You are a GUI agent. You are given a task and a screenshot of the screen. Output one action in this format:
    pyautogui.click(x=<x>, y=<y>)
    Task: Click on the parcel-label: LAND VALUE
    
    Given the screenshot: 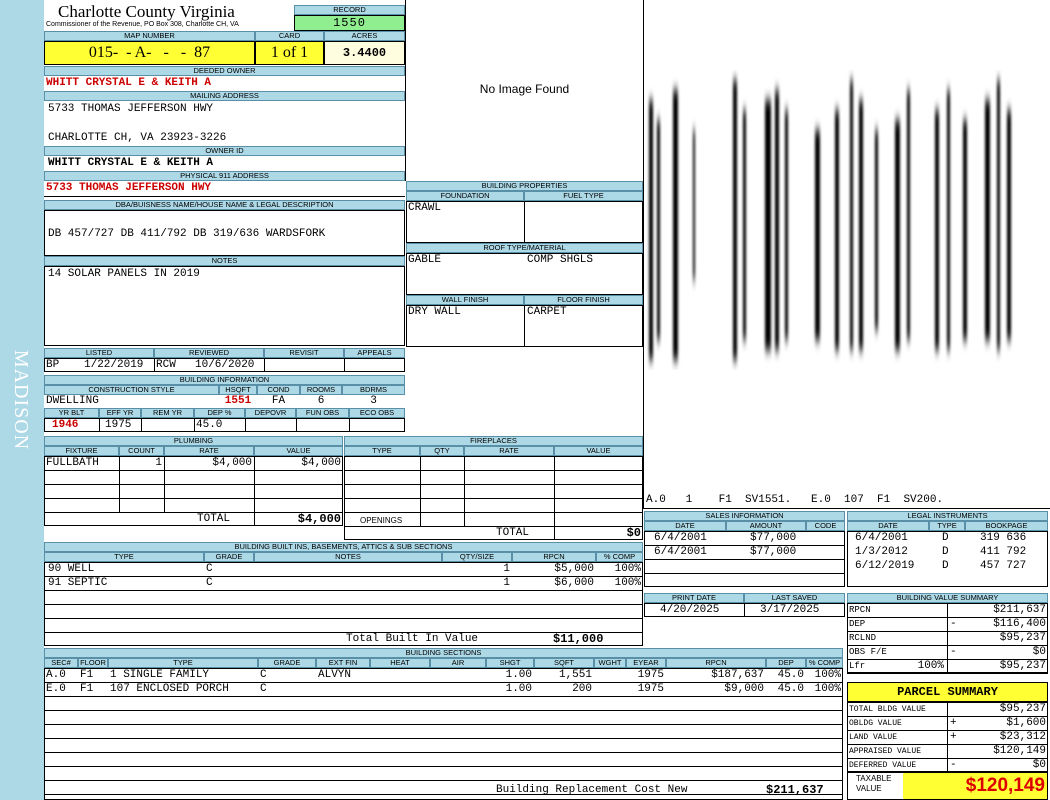 What is the action you would take?
    pyautogui.click(x=873, y=737)
    